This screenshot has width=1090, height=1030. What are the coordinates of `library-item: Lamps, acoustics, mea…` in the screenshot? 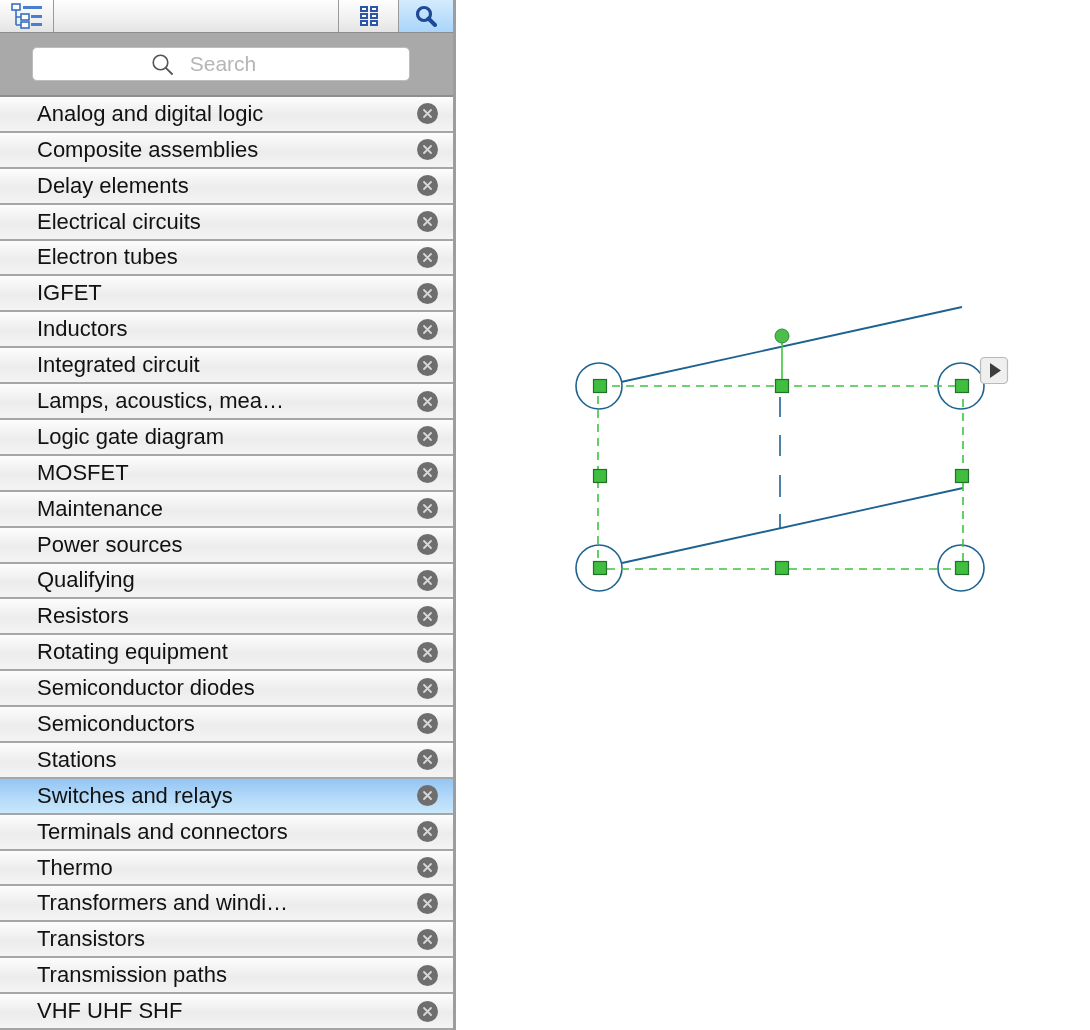 It's located at (226, 402).